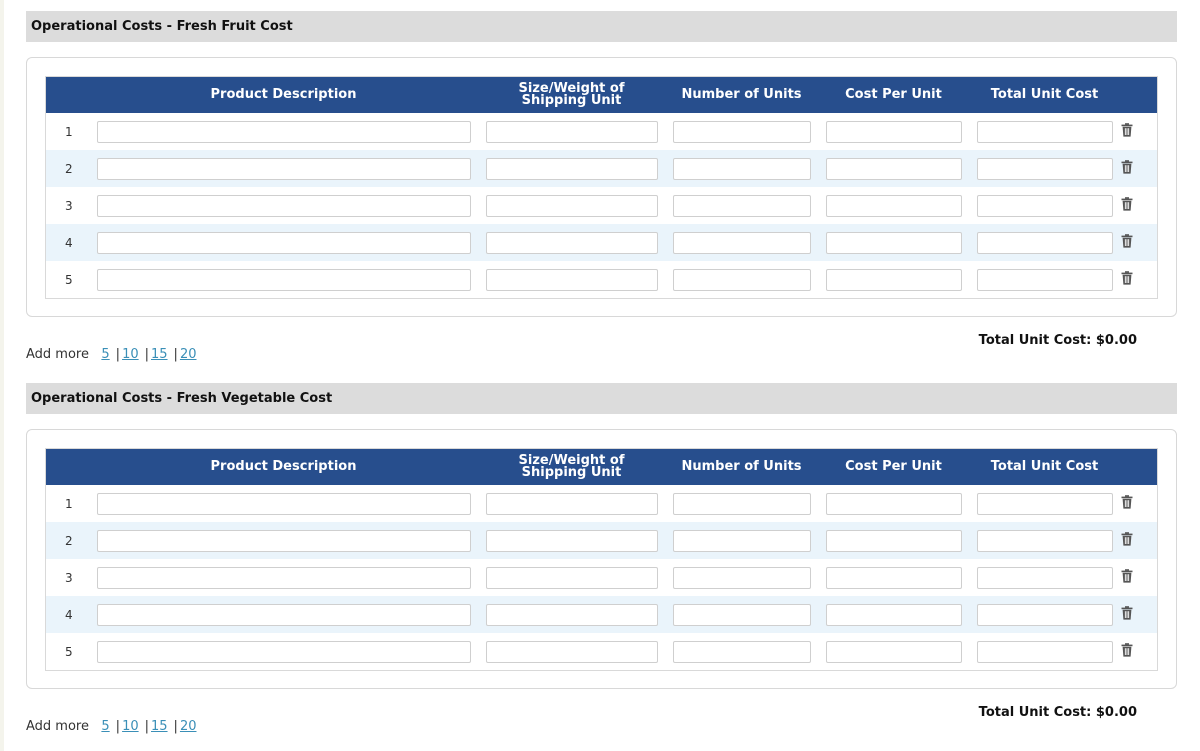 Image resolution: width=1200 pixels, height=751 pixels. Describe the element at coordinates (1044, 94) in the screenshot. I see `column-header: Total Unit Cost` at that location.